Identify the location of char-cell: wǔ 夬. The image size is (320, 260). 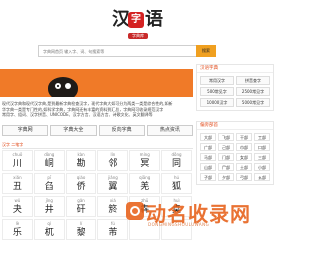
(17, 206).